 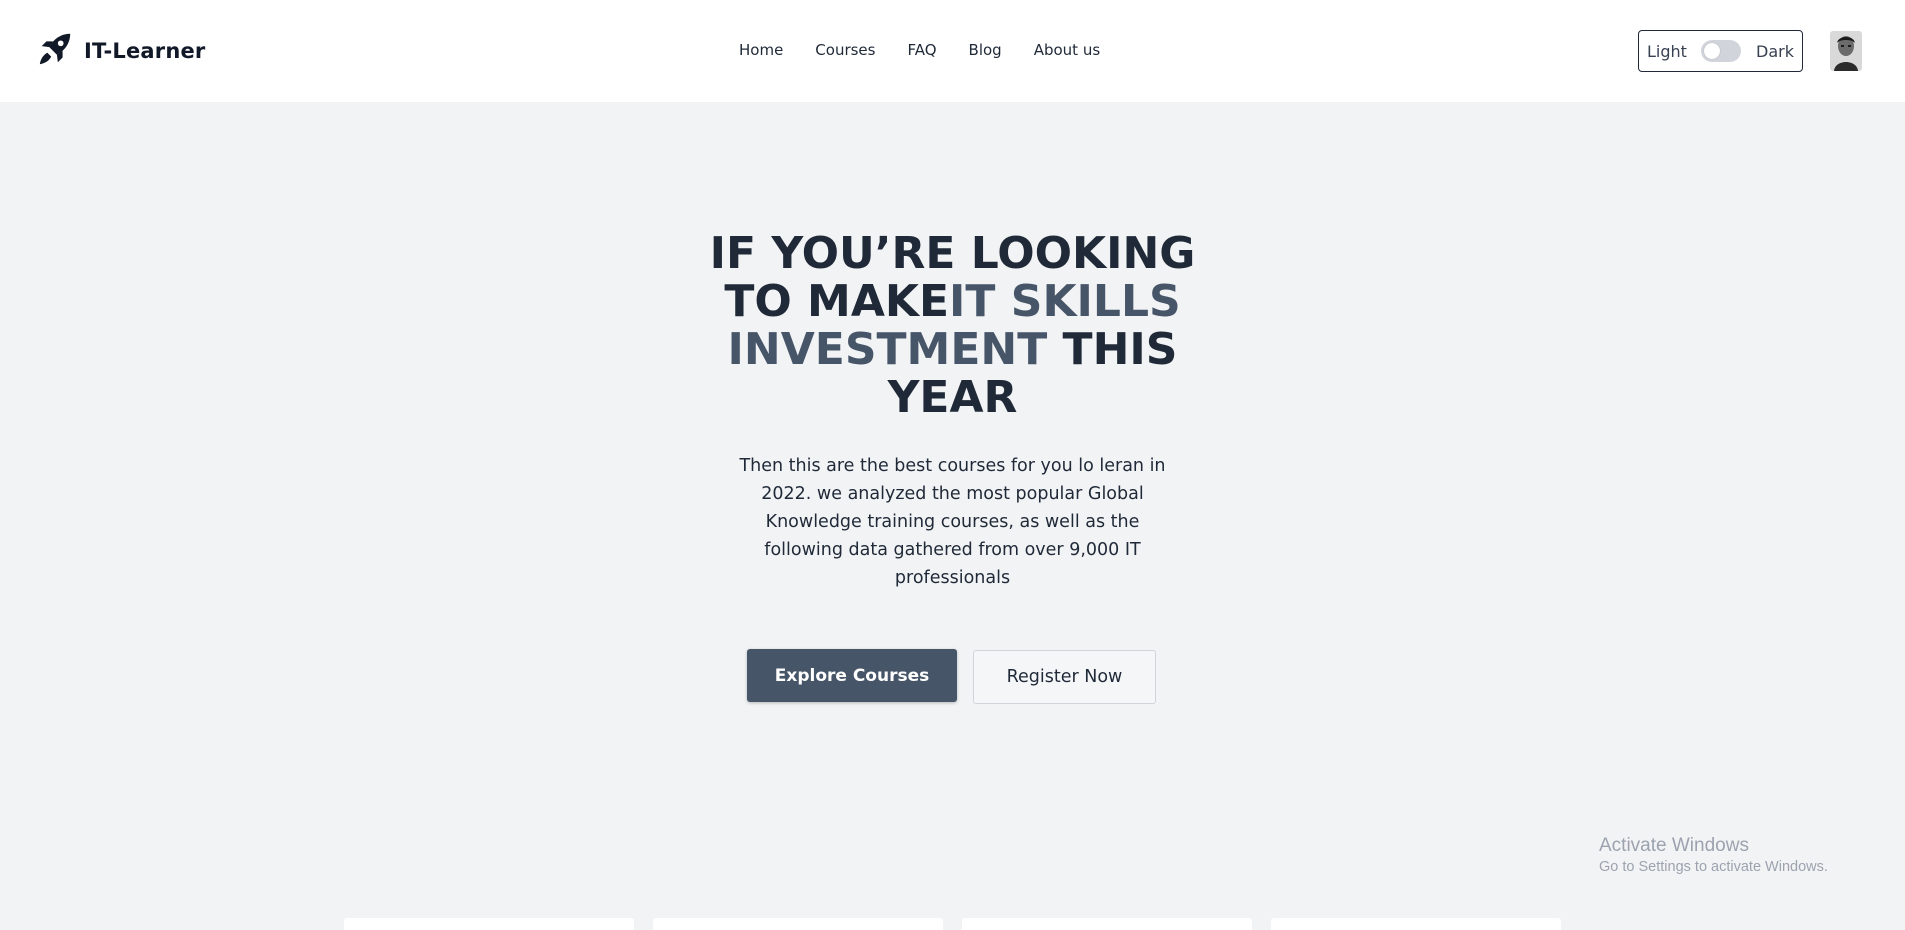 What do you see at coordinates (1067, 50) in the screenshot?
I see `nav-about-us: About us` at bounding box center [1067, 50].